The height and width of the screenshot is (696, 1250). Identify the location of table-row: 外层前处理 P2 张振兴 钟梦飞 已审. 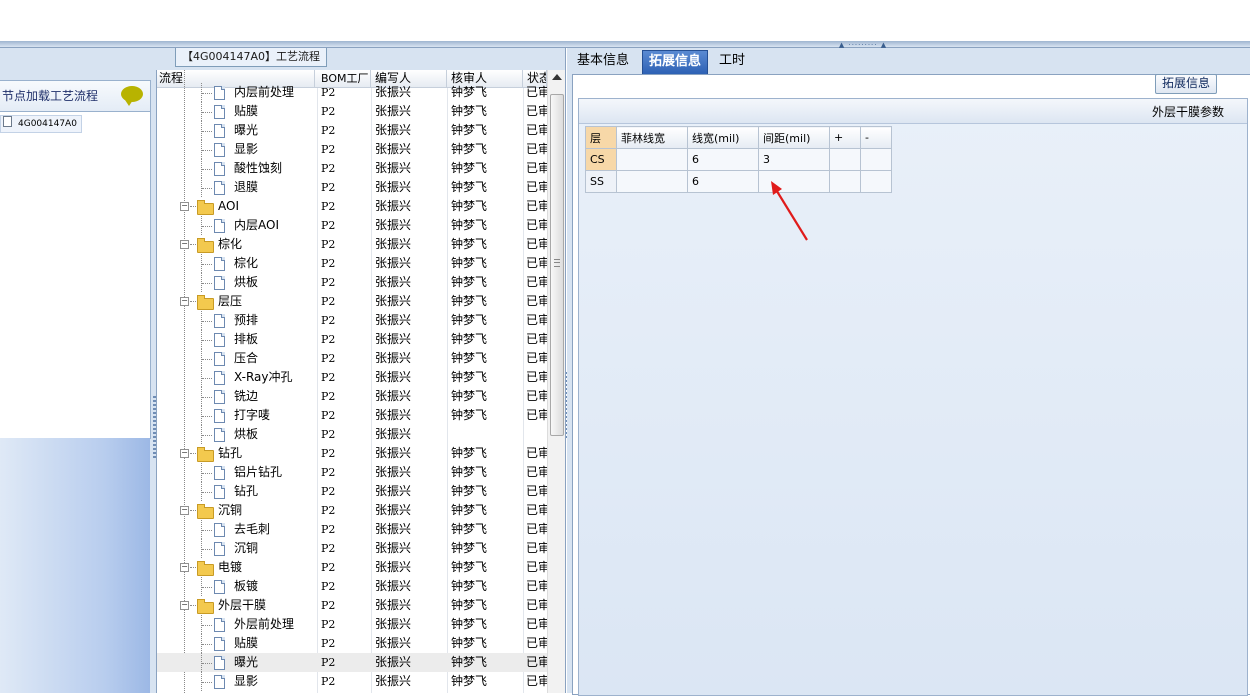
(352, 624).